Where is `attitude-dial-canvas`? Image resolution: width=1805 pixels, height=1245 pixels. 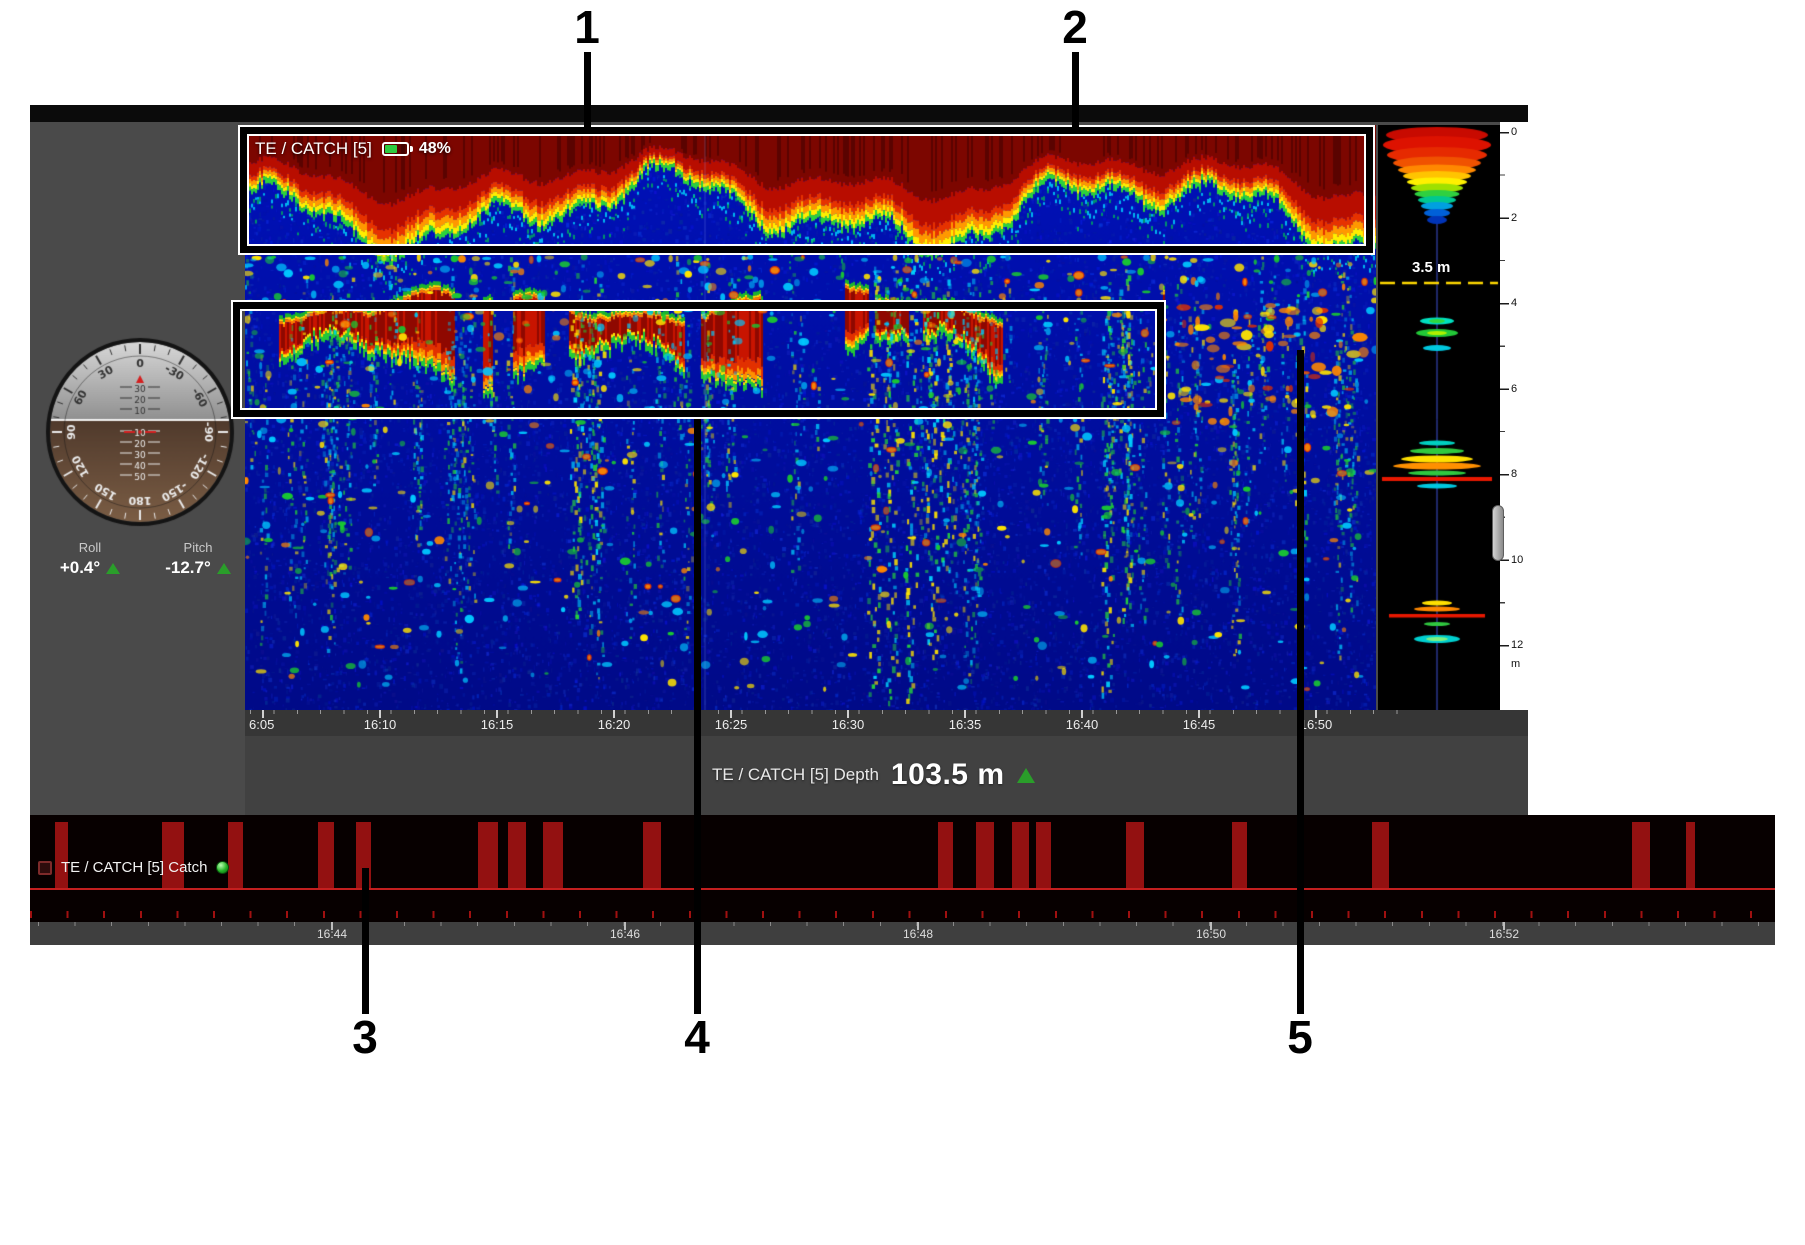 attitude-dial-canvas is located at coordinates (140, 432).